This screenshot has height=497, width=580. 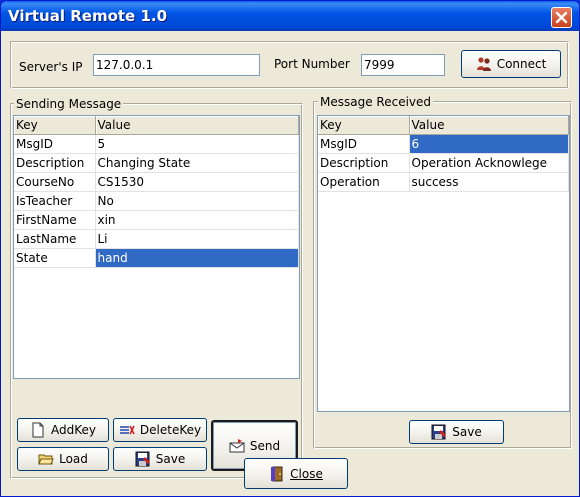 What do you see at coordinates (55, 201) in the screenshot?
I see `row-key: IsTeacher` at bounding box center [55, 201].